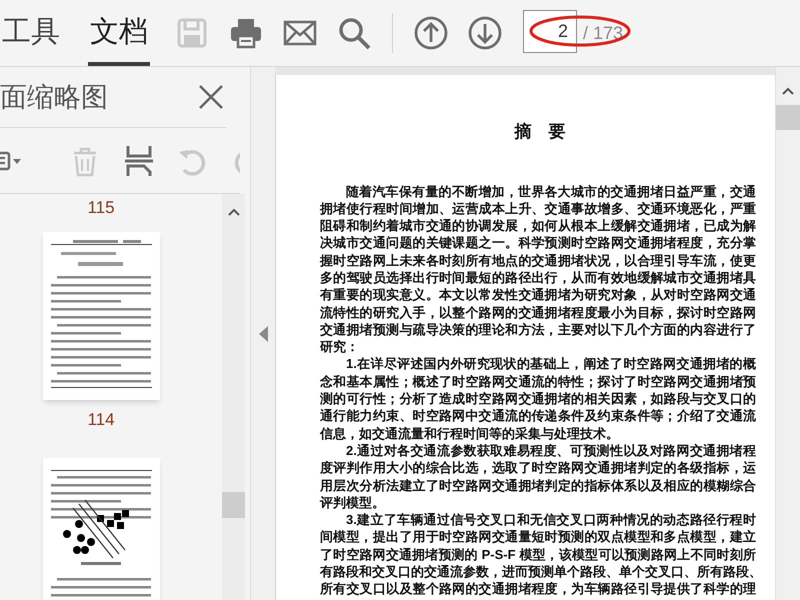  Describe the element at coordinates (192, 33) in the screenshot. I see `save-icon` at that location.